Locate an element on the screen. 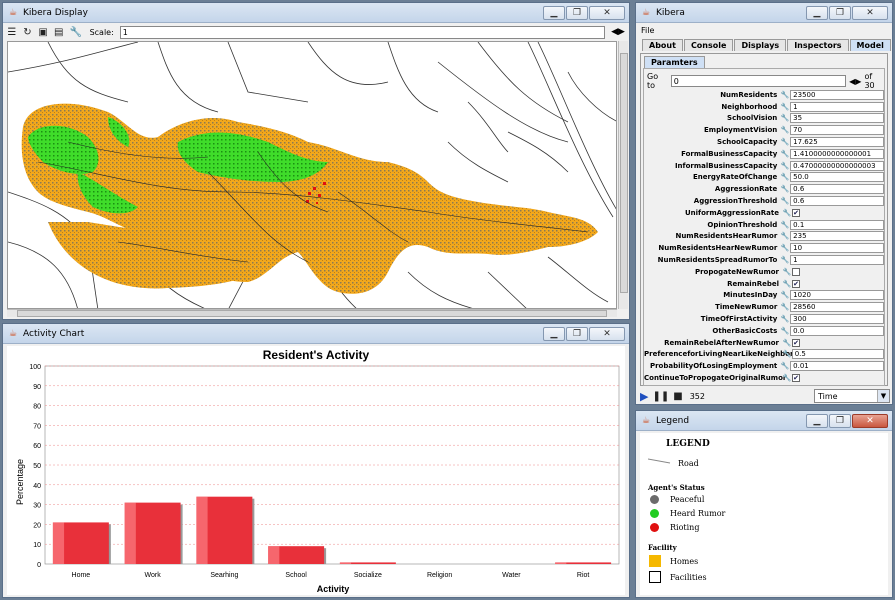 Image resolution: width=895 pixels, height=600 pixels. kibera-title: Kibera is located at coordinates (670, 12).